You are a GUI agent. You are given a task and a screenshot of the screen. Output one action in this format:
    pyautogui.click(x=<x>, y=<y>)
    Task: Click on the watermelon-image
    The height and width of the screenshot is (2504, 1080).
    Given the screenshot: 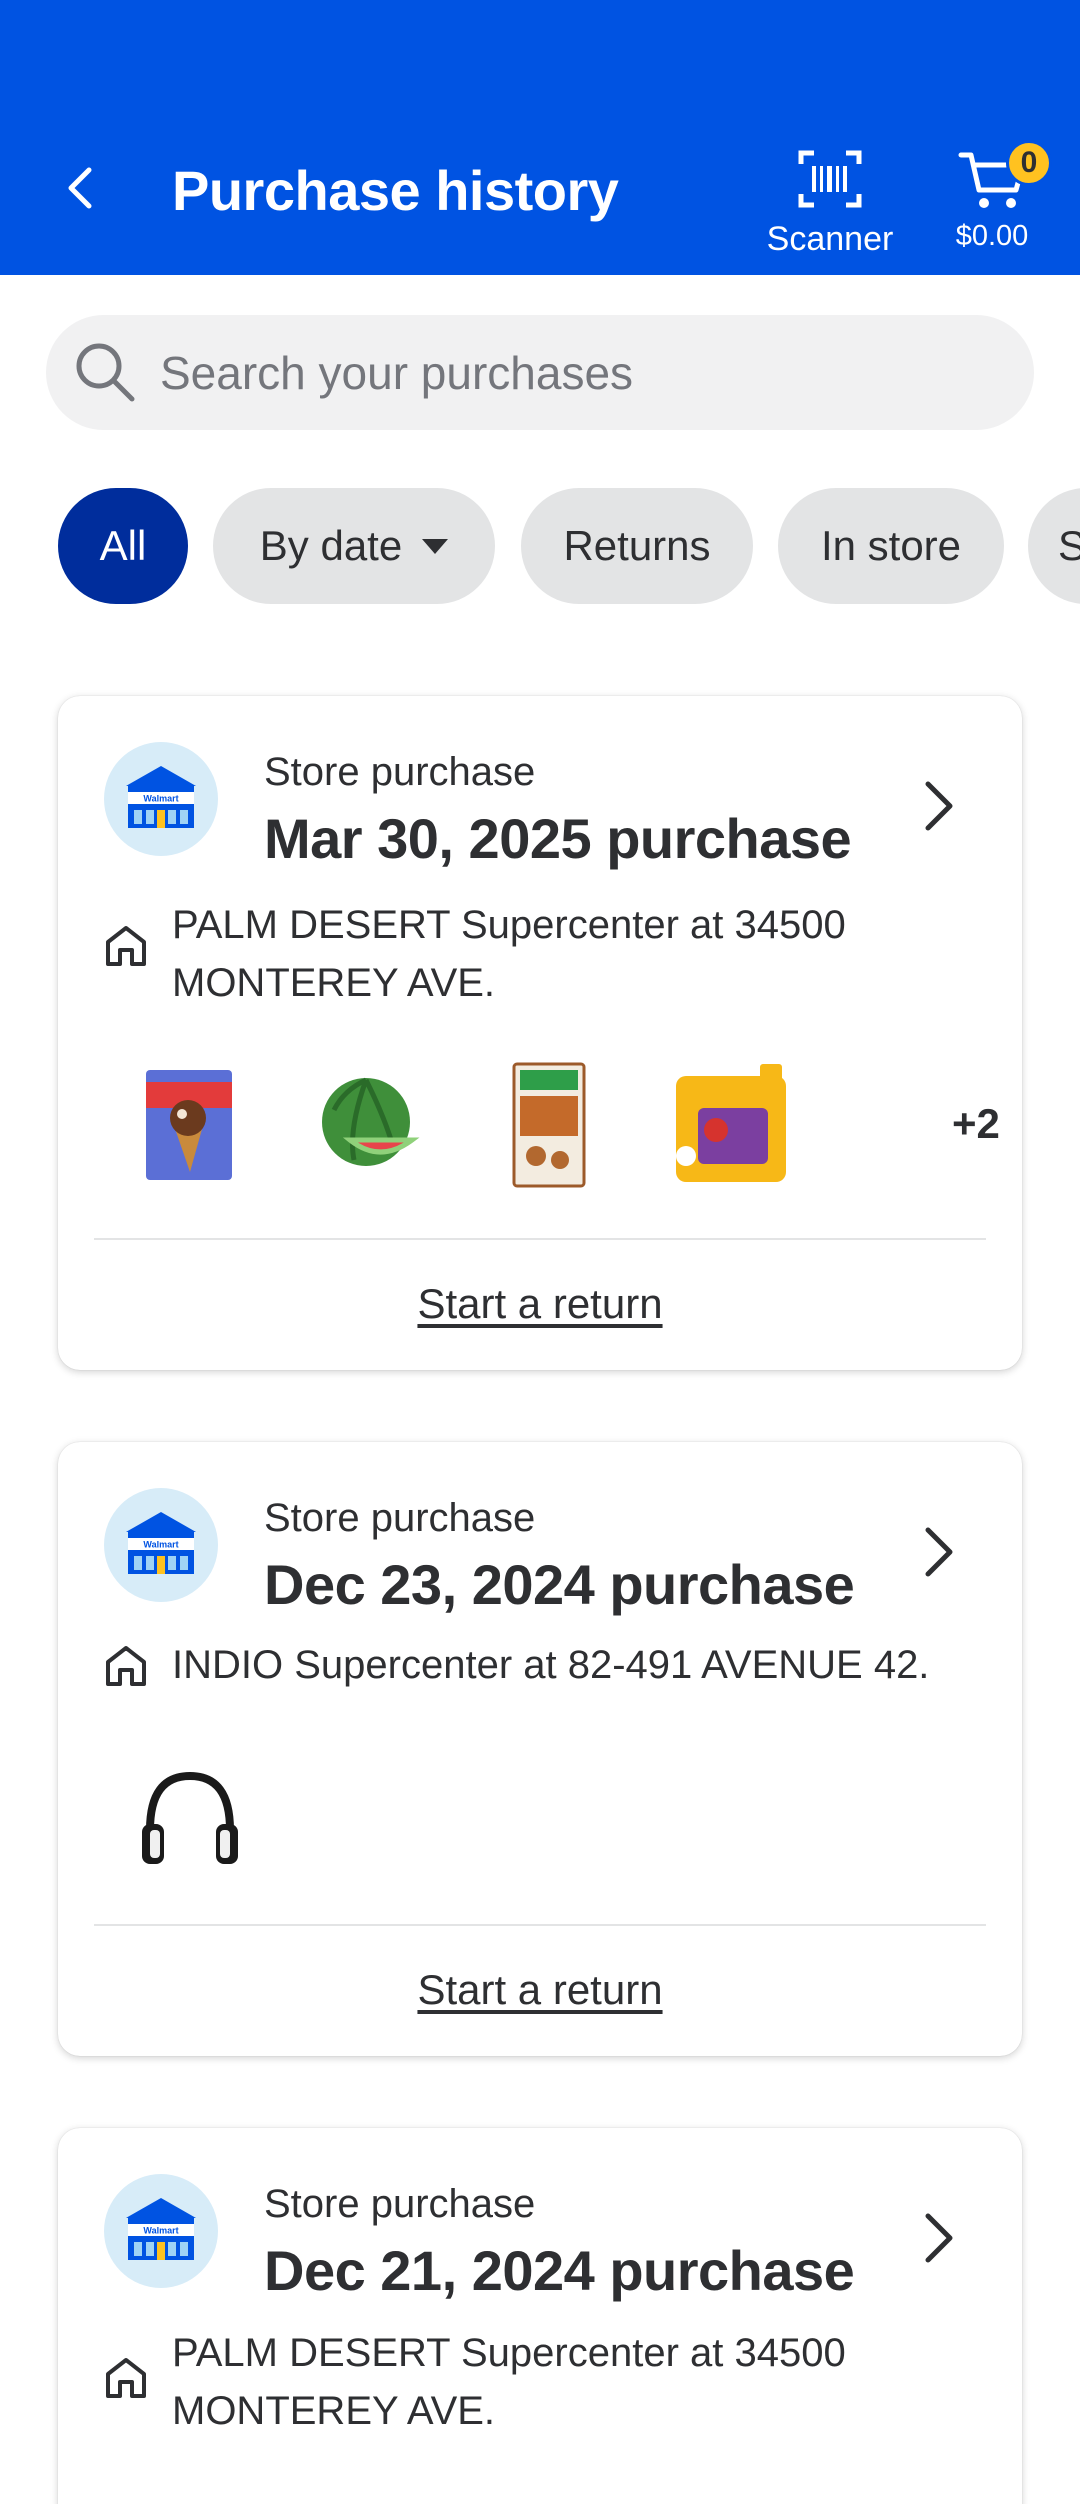 What is the action you would take?
    pyautogui.click(x=371, y=1121)
    